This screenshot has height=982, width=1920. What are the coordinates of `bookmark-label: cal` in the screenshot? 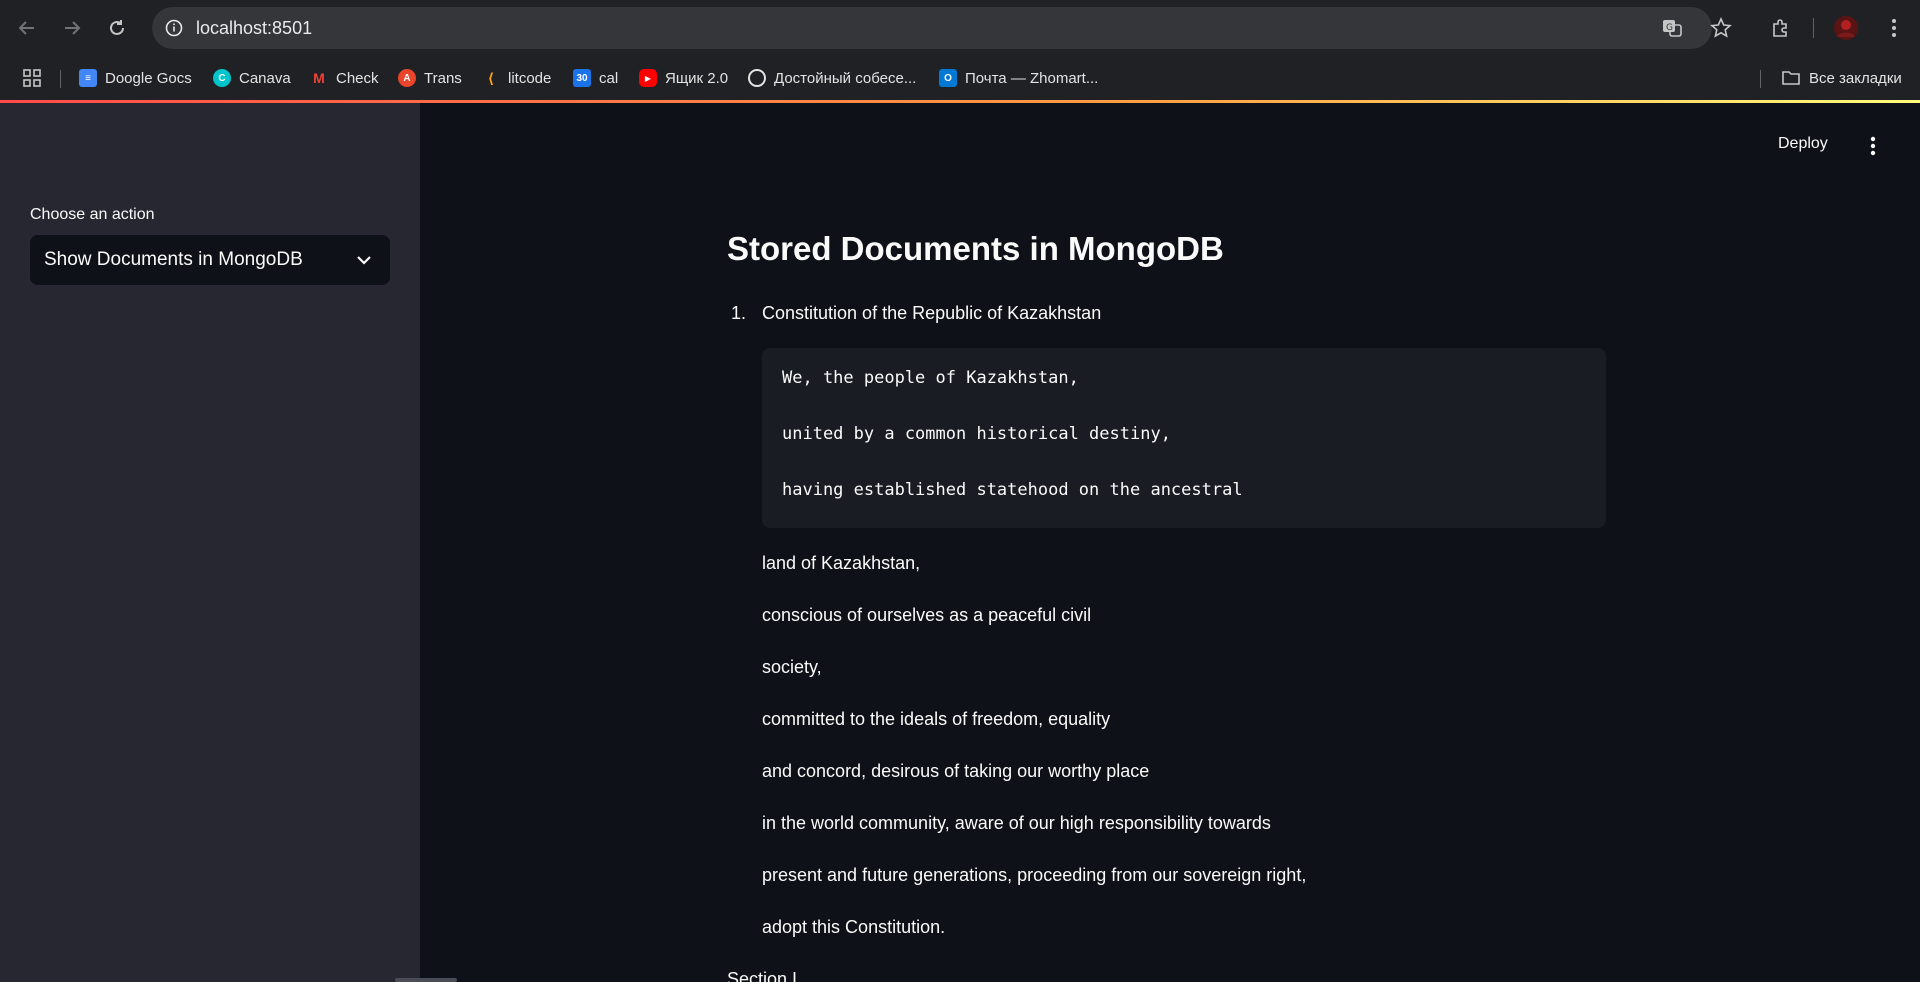 It's located at (609, 78).